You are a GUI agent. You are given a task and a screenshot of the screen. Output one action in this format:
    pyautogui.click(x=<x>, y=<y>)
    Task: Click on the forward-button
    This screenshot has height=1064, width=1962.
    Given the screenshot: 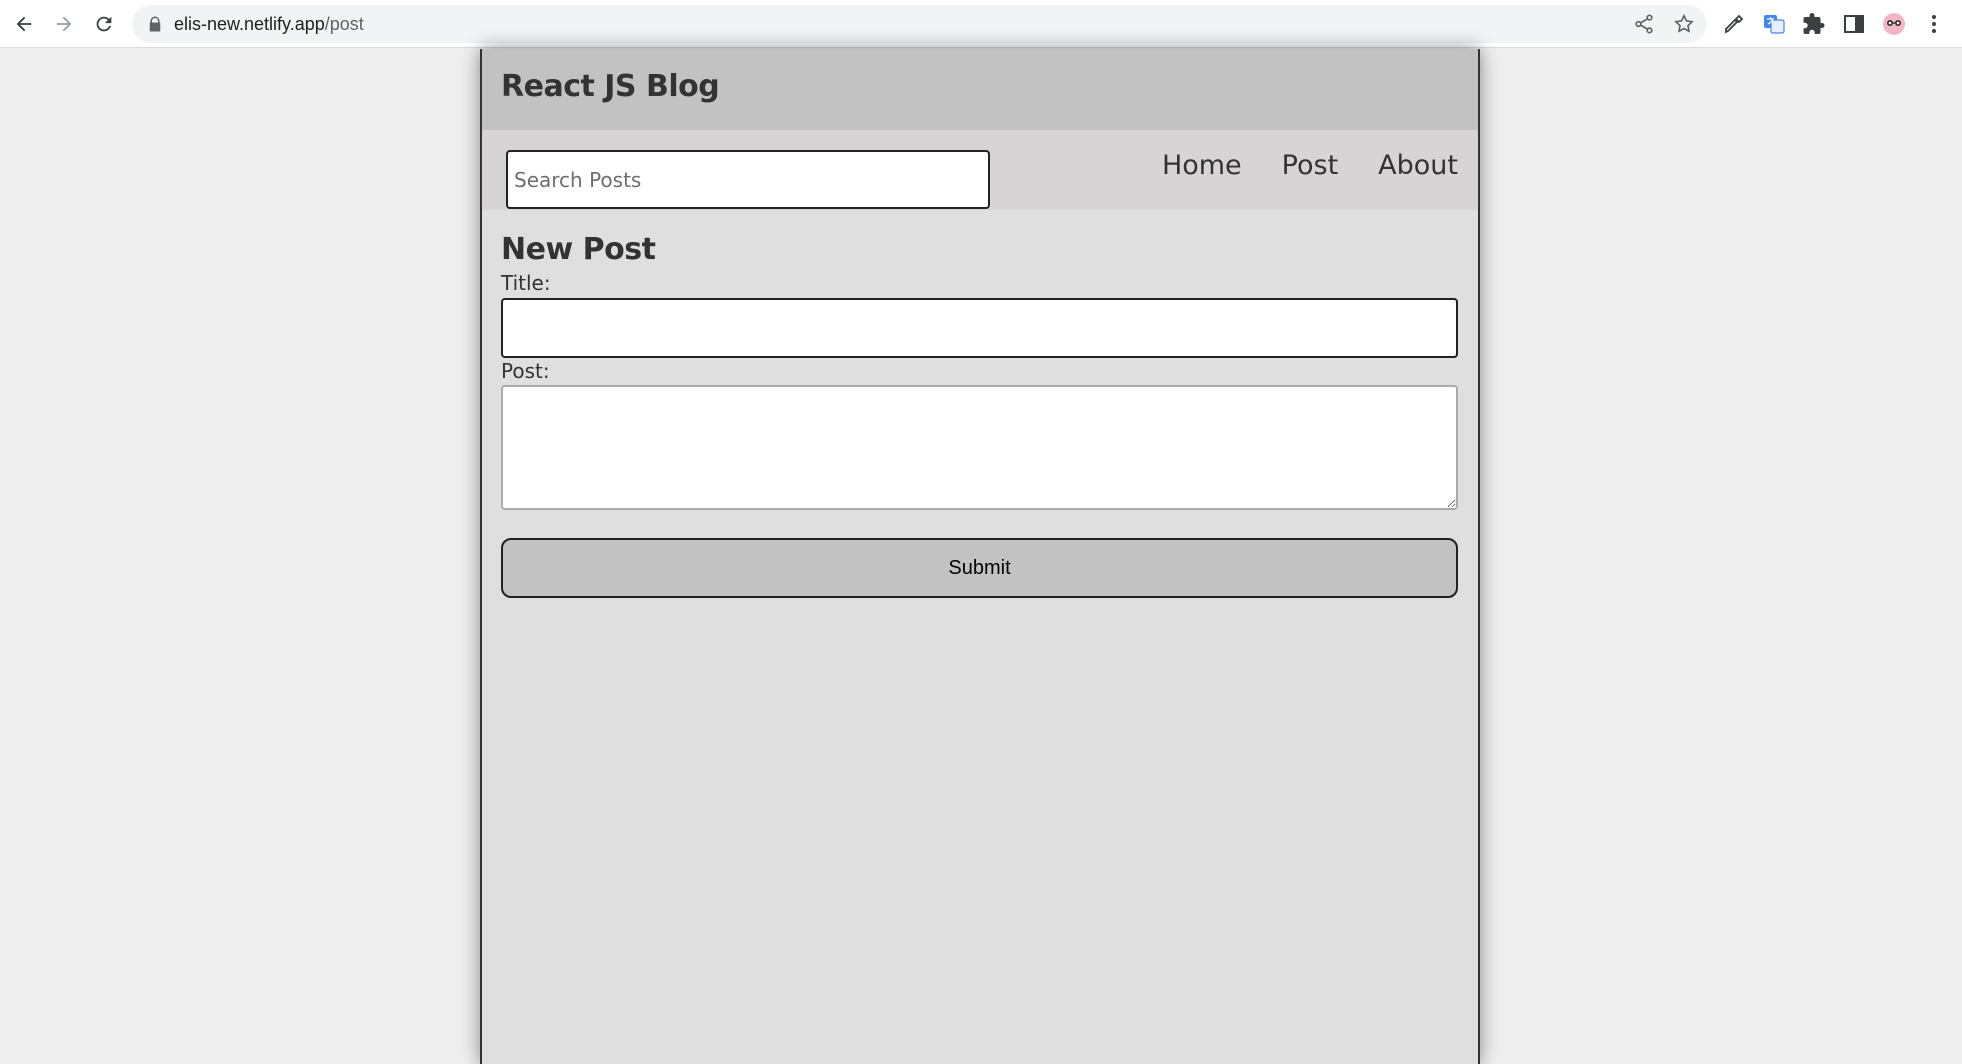 What is the action you would take?
    pyautogui.click(x=64, y=24)
    